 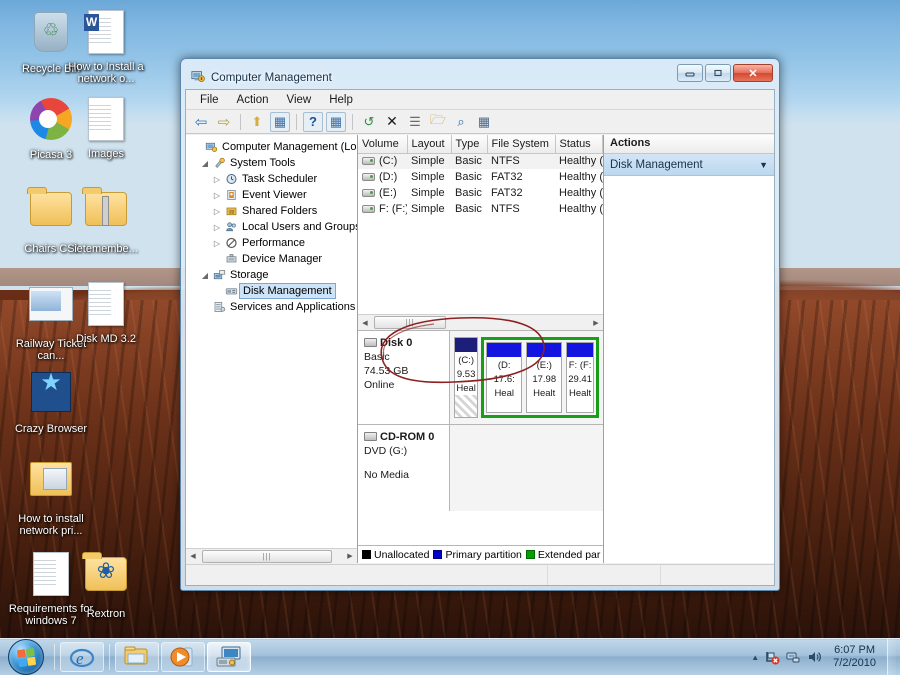 What do you see at coordinates (763, 165) in the screenshot?
I see `chevron-down-icon: ▼` at bounding box center [763, 165].